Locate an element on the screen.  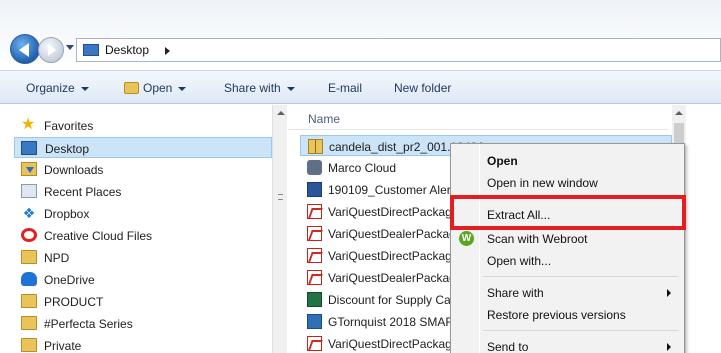
file-name: GTornquist 2018 SMAR is located at coordinates (391, 322).